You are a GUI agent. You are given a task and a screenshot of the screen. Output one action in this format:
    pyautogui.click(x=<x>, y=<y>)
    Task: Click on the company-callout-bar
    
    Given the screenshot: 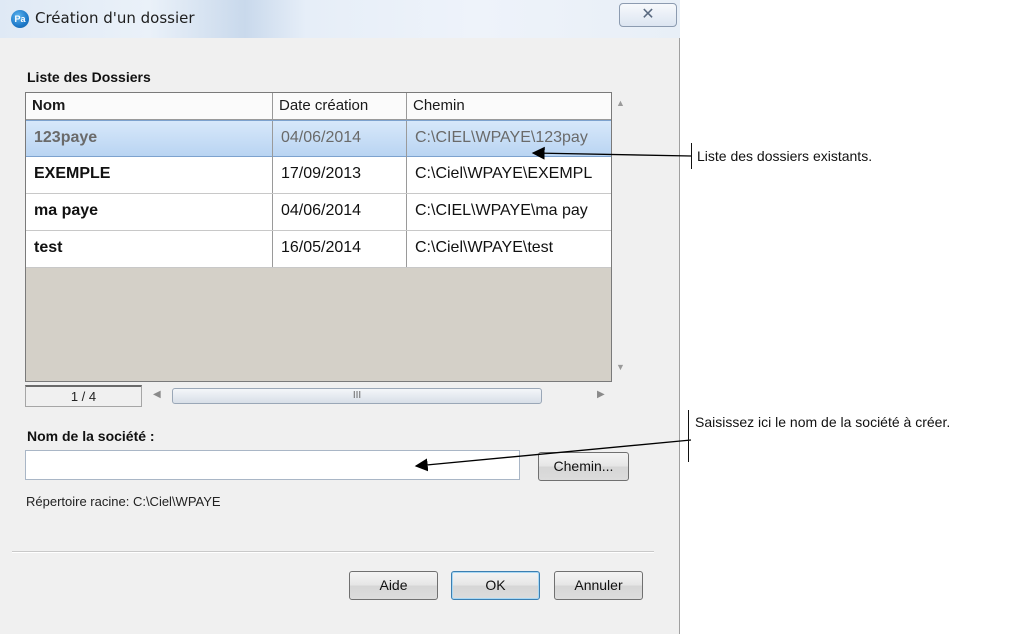 What is the action you would take?
    pyautogui.click(x=688, y=436)
    